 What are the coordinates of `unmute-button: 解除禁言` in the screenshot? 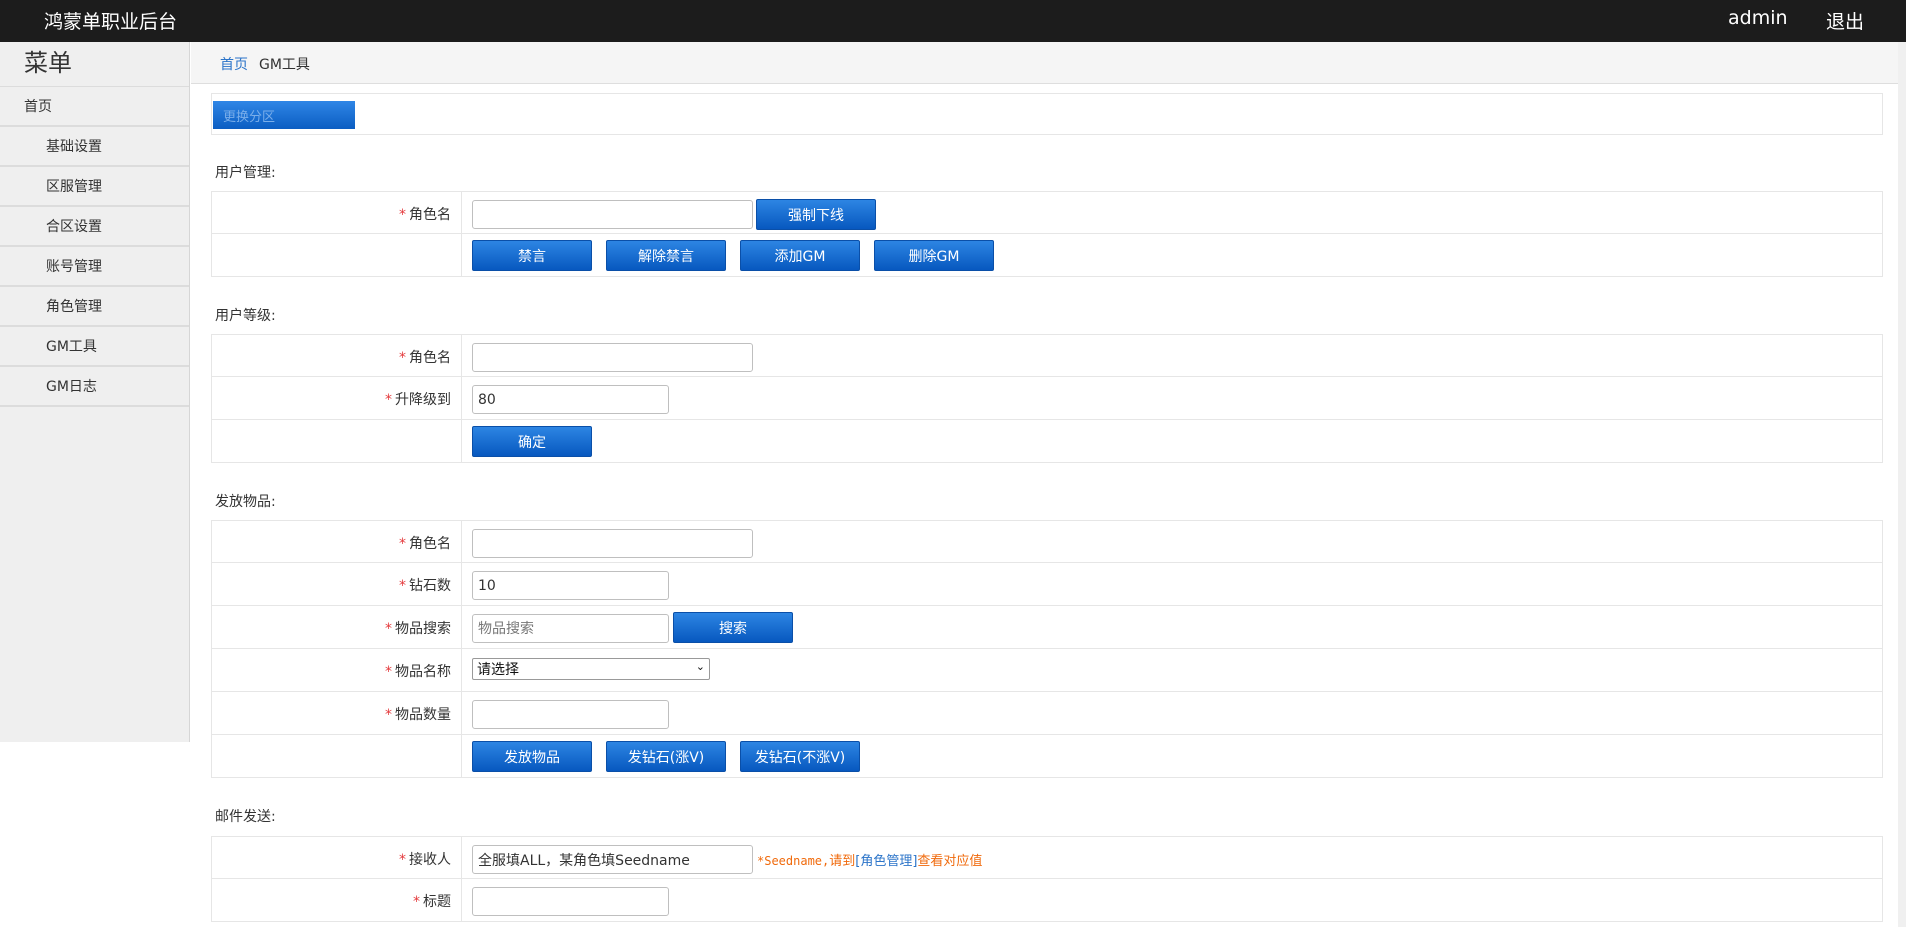 It's located at (666, 255).